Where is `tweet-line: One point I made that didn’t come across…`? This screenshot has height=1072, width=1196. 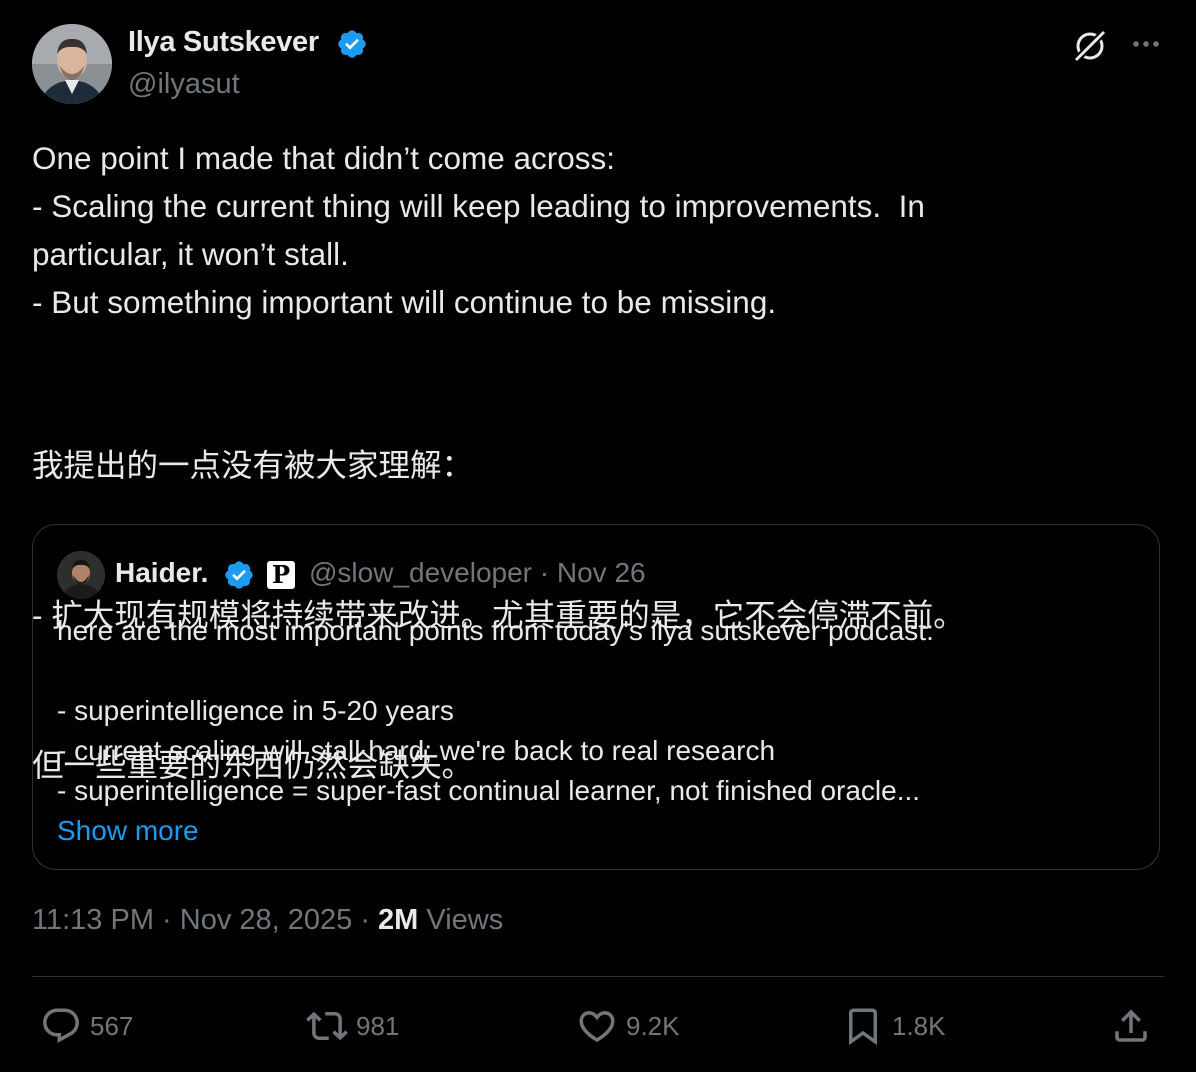
tweet-line: One point I made that didn’t come across… is located at coordinates (324, 158).